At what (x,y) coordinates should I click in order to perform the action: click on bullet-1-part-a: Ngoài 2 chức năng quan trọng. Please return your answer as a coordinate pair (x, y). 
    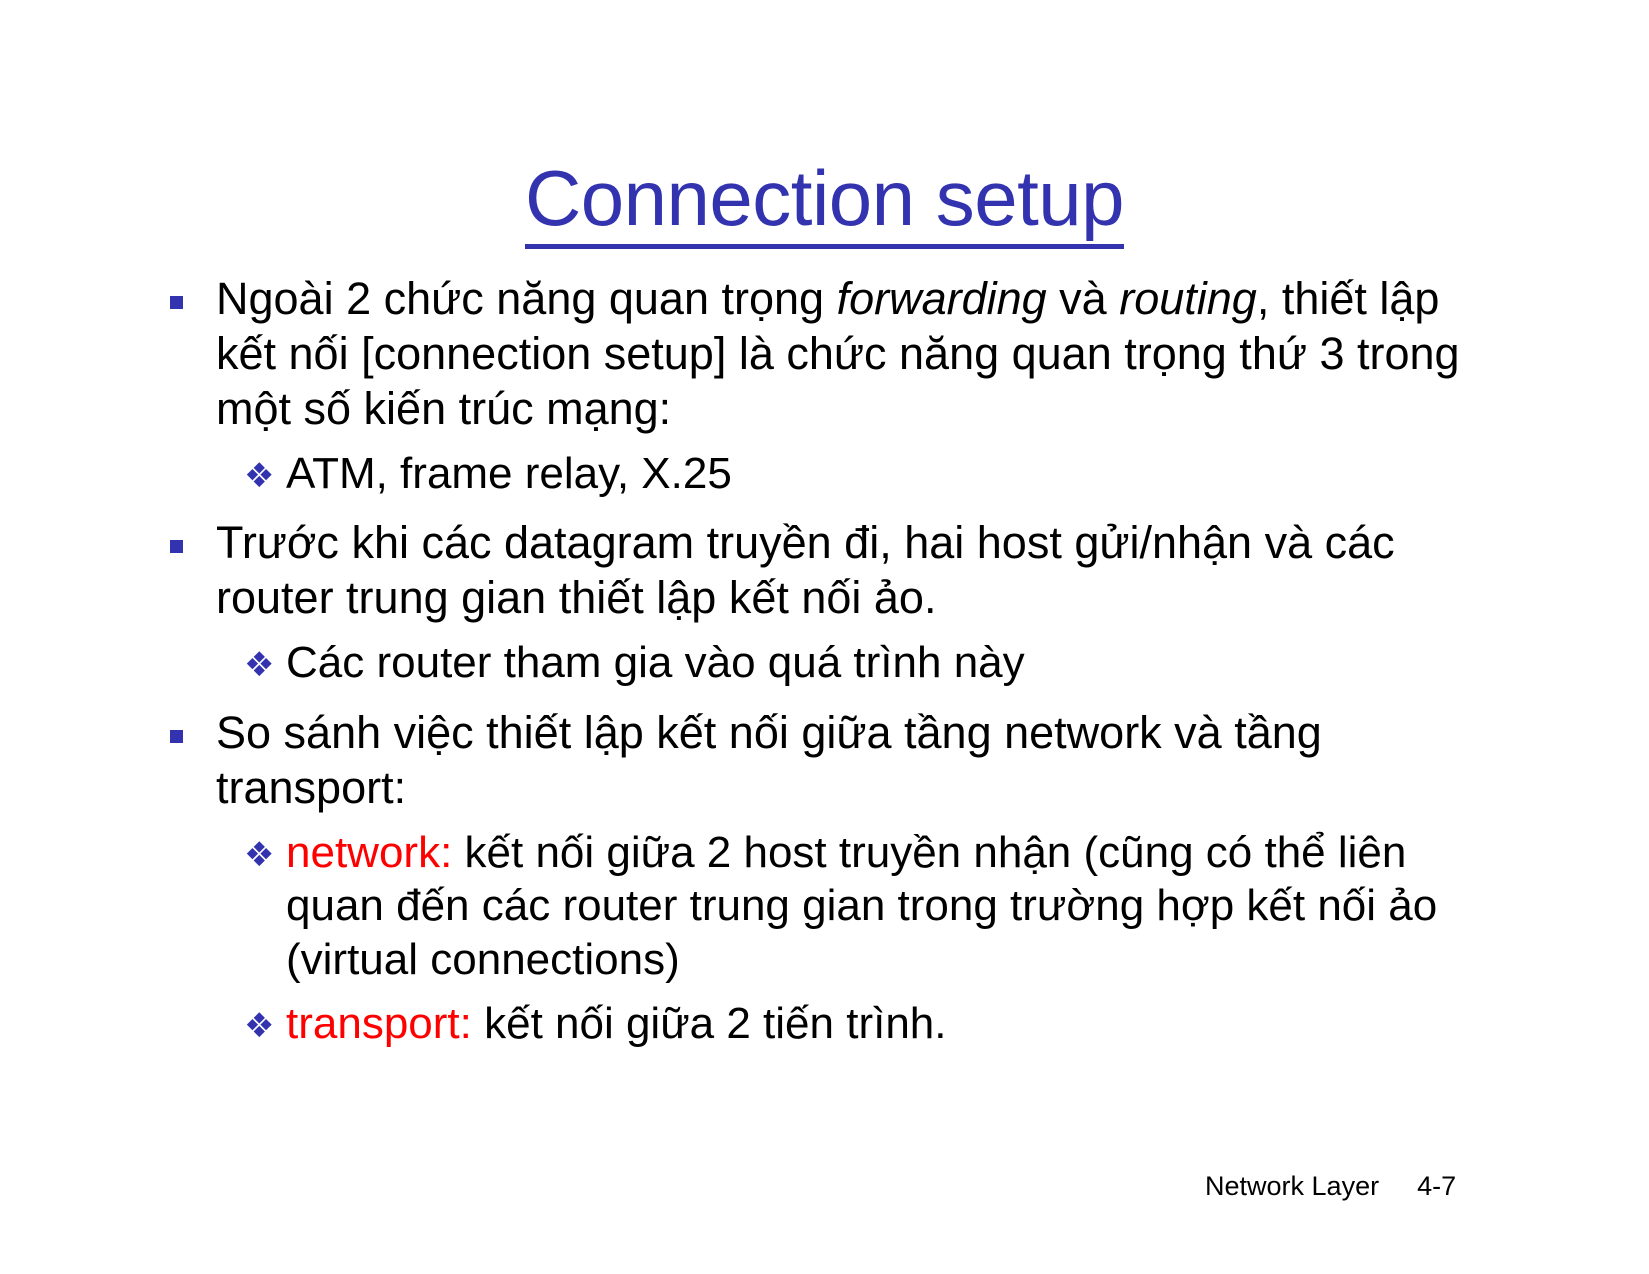
    Looking at the image, I should click on (526, 298).